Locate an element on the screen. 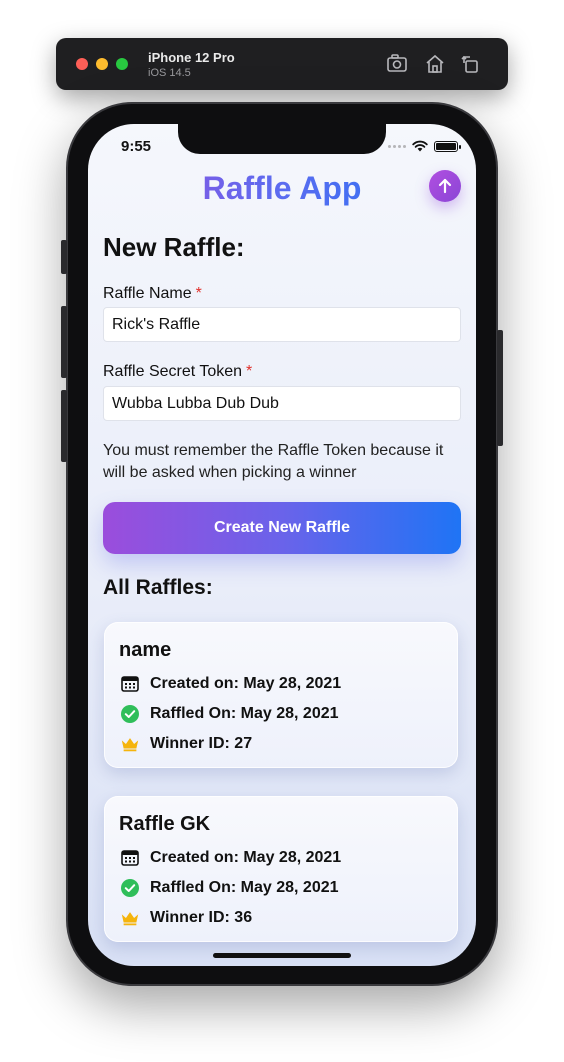 The height and width of the screenshot is (1062, 564). new-raffle-heading: New Raffle: is located at coordinates (174, 247).